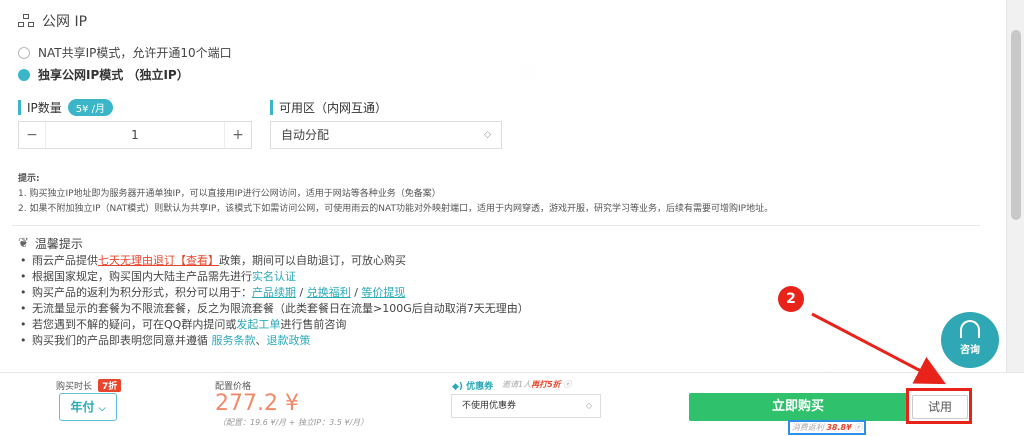  What do you see at coordinates (32, 135) in the screenshot?
I see `decrement-button: −` at bounding box center [32, 135].